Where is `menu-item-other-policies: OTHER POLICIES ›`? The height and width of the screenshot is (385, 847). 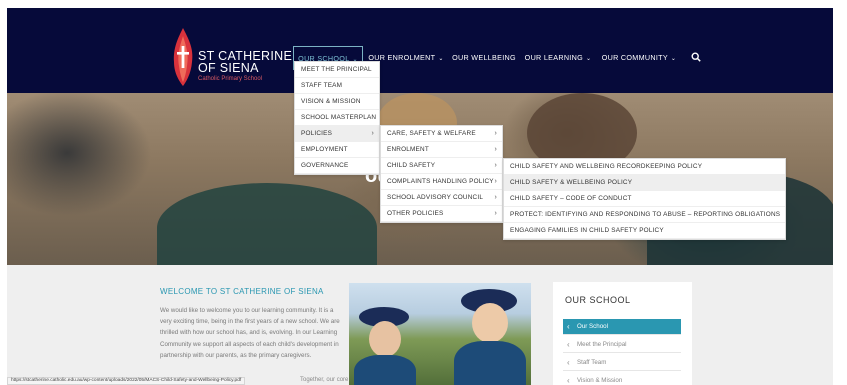
menu-item-other-policies: OTHER POLICIES › is located at coordinates (441, 214).